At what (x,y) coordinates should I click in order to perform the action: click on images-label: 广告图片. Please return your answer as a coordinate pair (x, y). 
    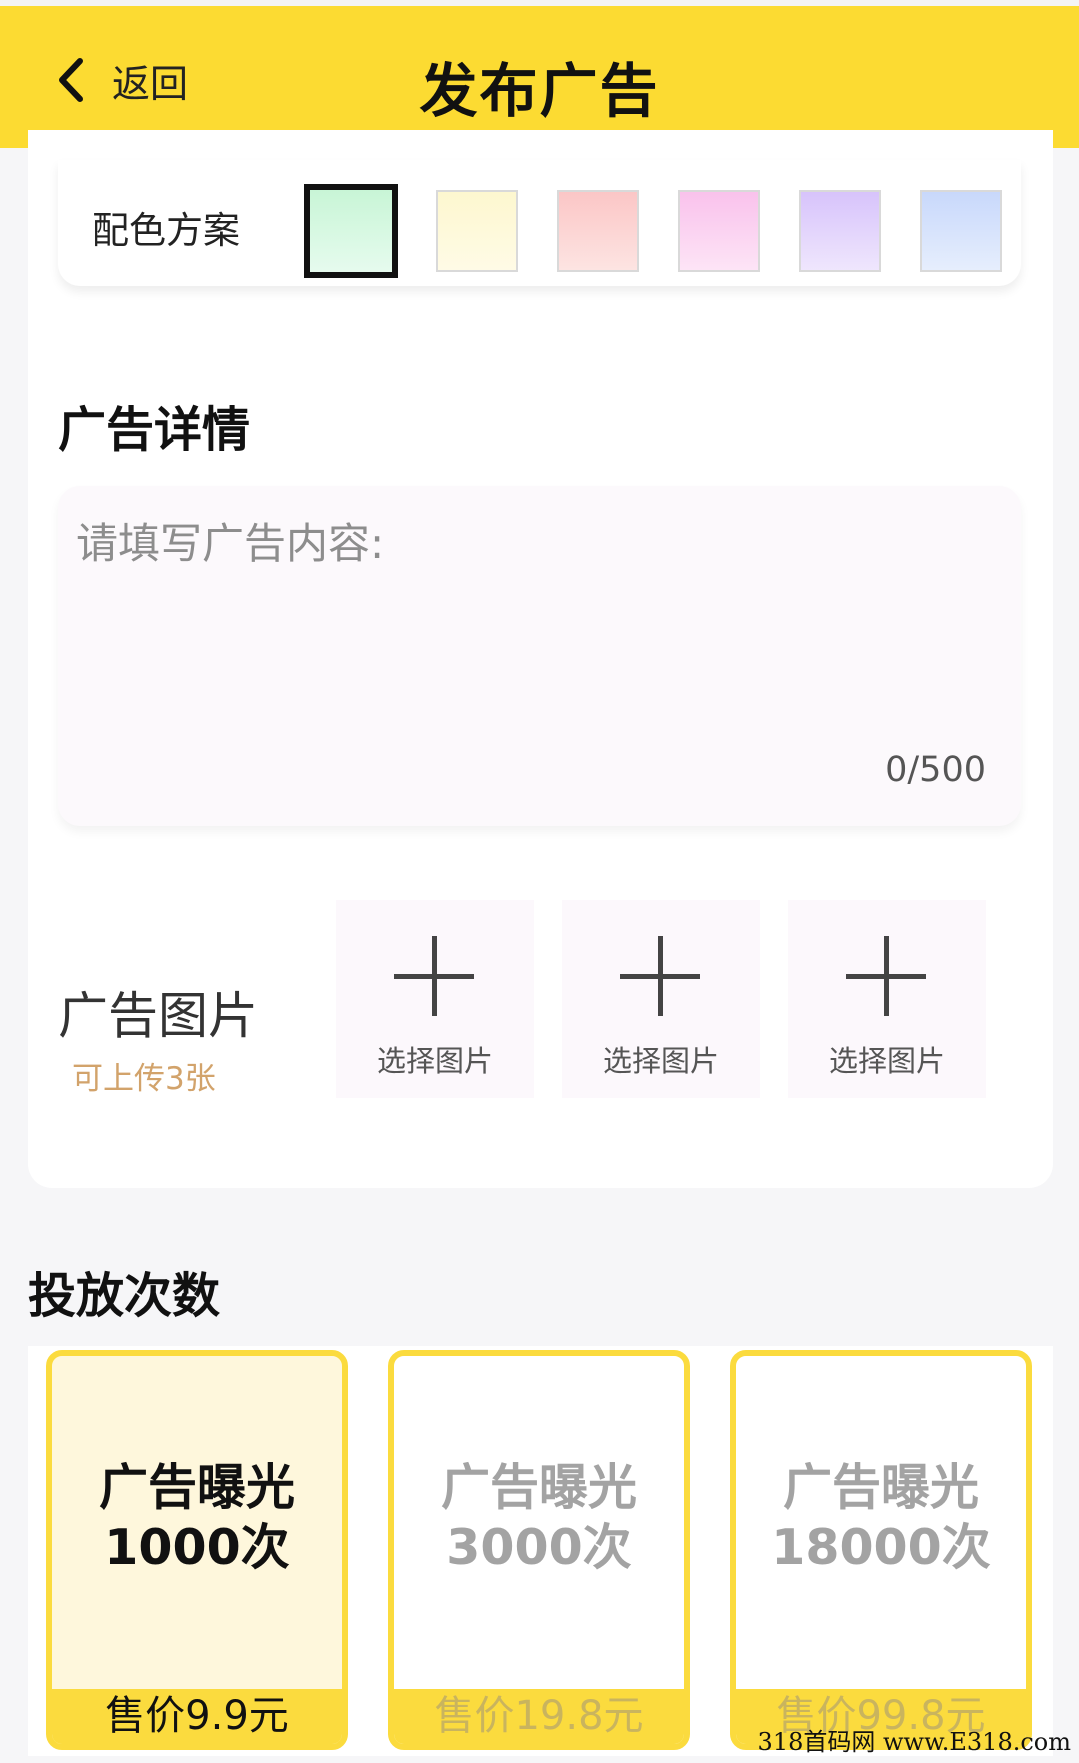
    Looking at the image, I should click on (158, 1016).